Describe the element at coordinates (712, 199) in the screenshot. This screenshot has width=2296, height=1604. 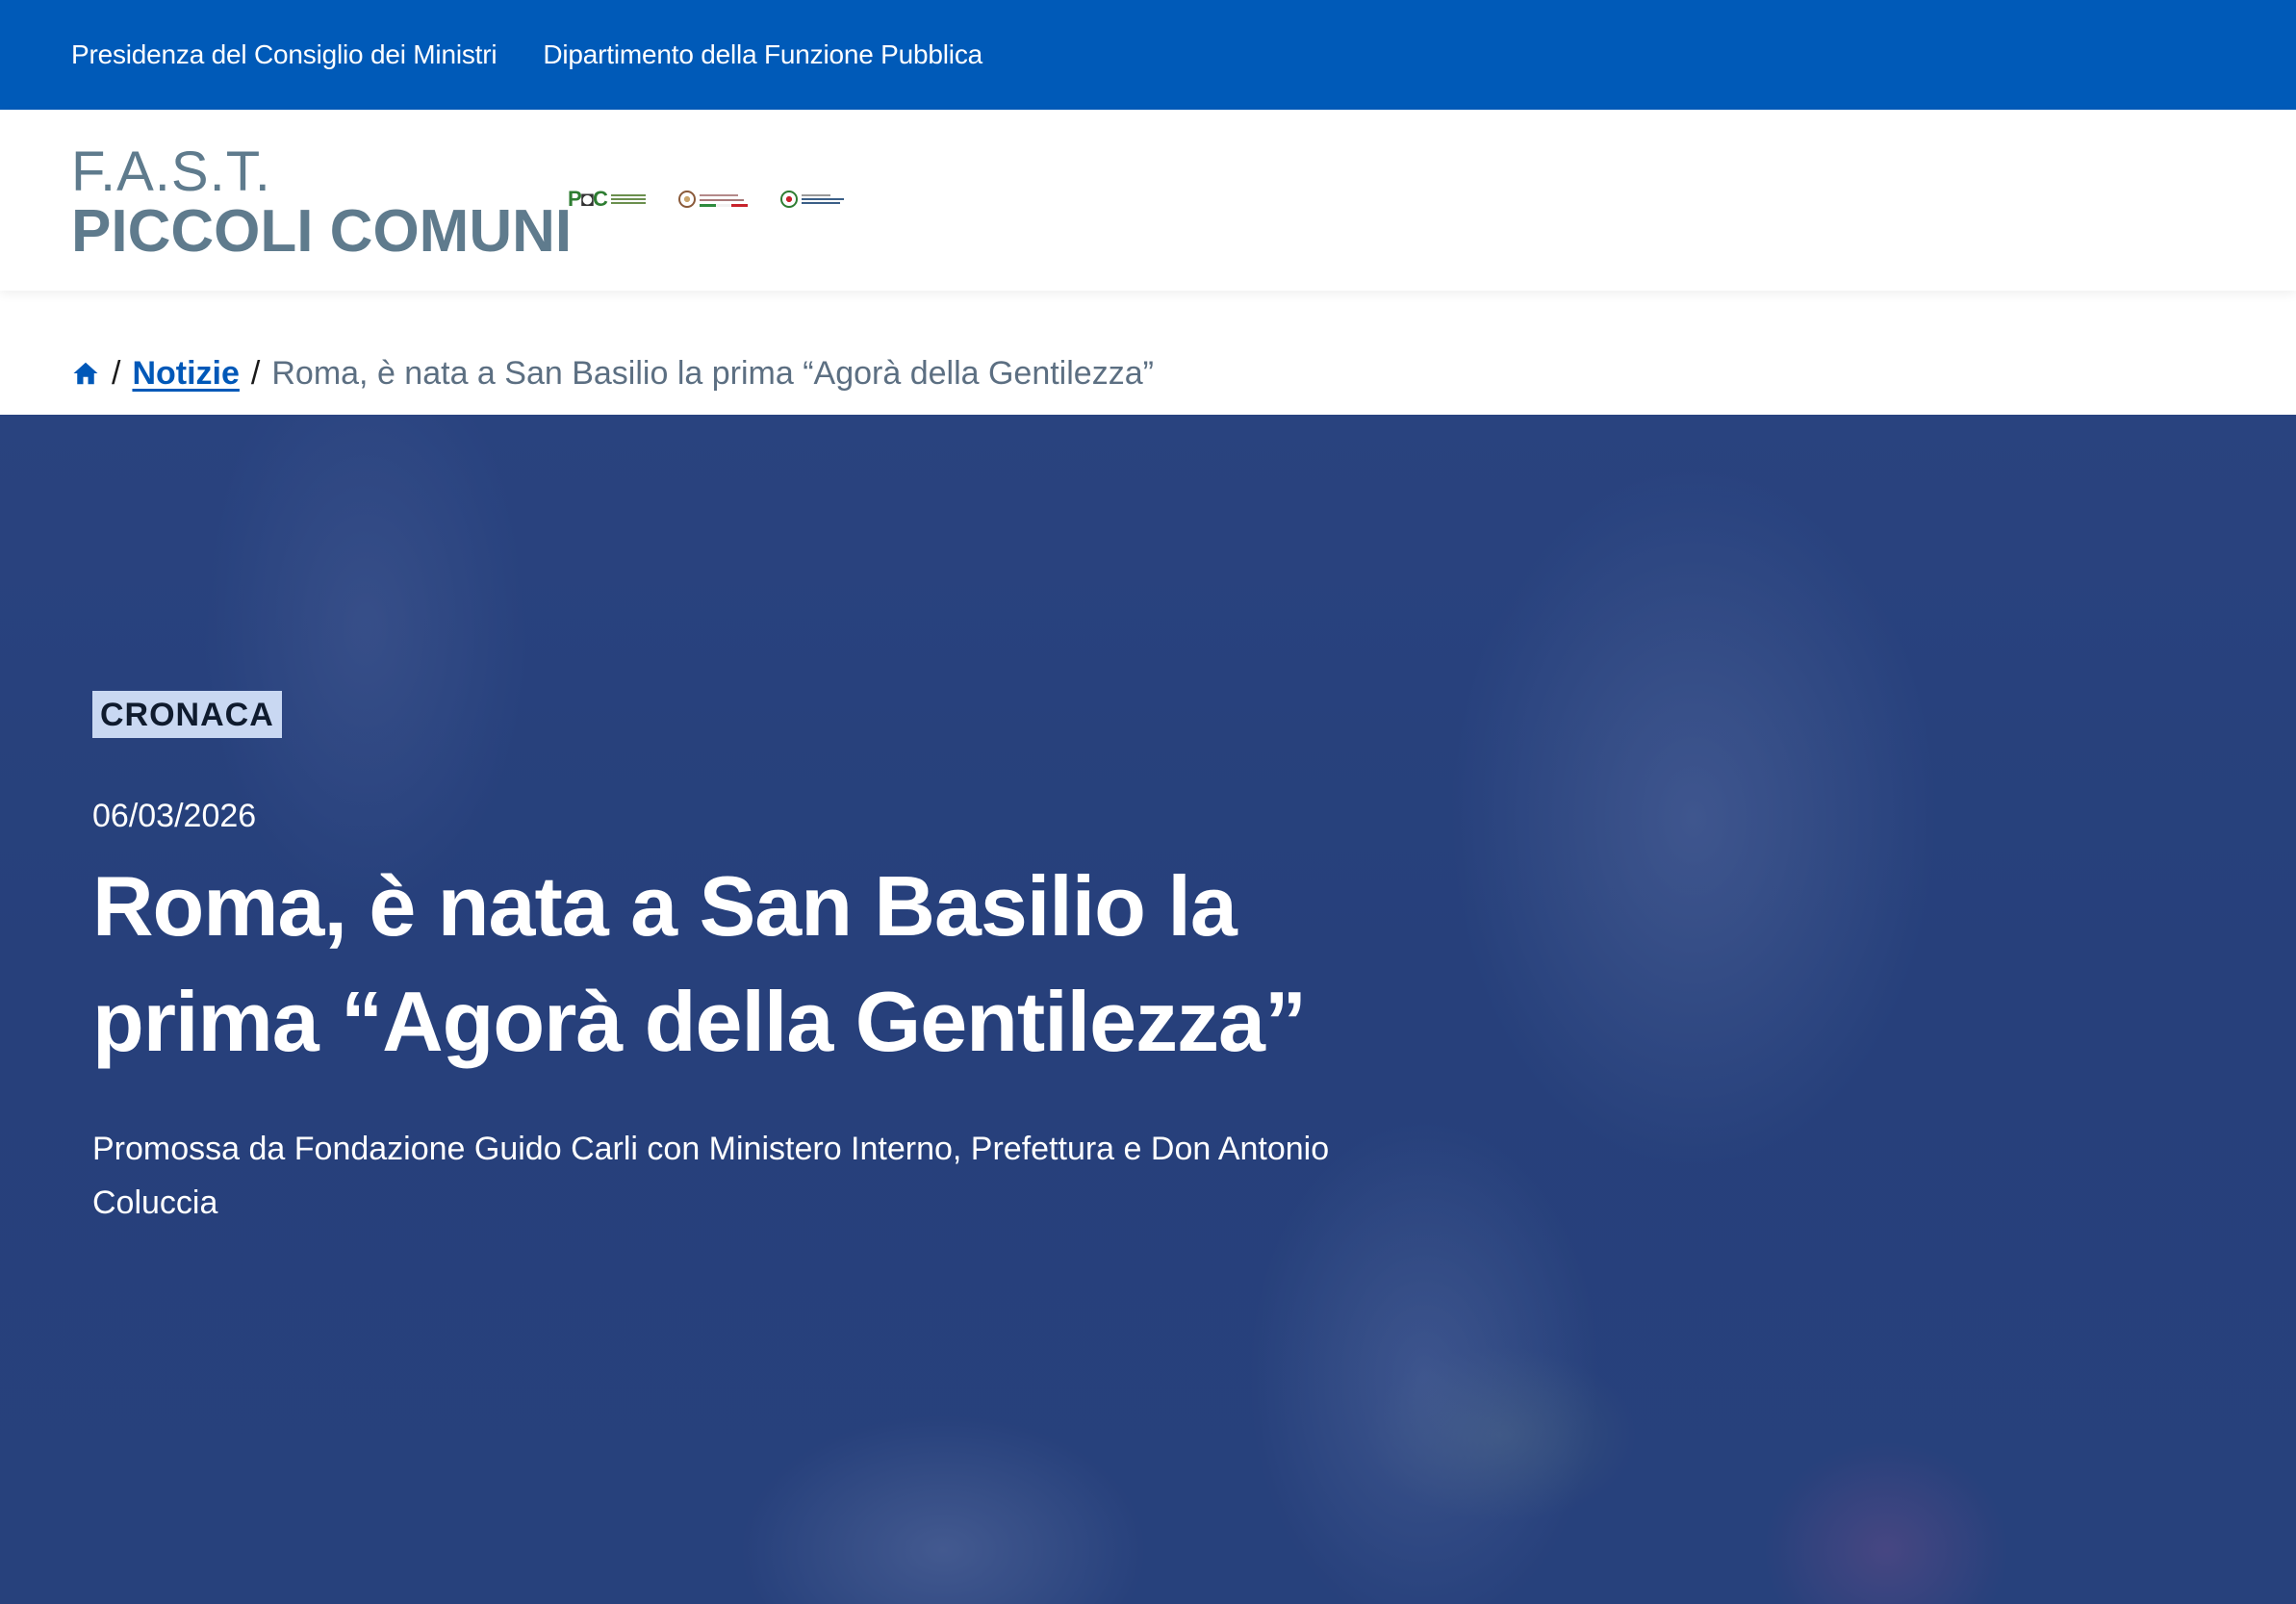
I see `agenzia-coesione-logo` at that location.